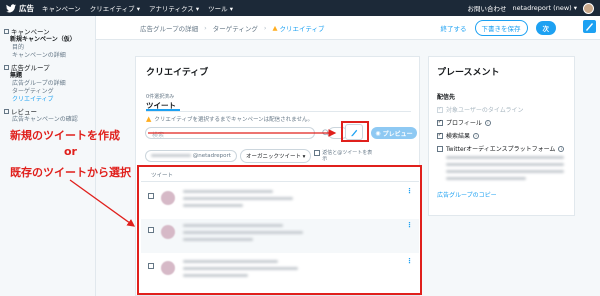 The height and width of the screenshot is (296, 600). I want to click on preview-label: プレビュー, so click(397, 134).